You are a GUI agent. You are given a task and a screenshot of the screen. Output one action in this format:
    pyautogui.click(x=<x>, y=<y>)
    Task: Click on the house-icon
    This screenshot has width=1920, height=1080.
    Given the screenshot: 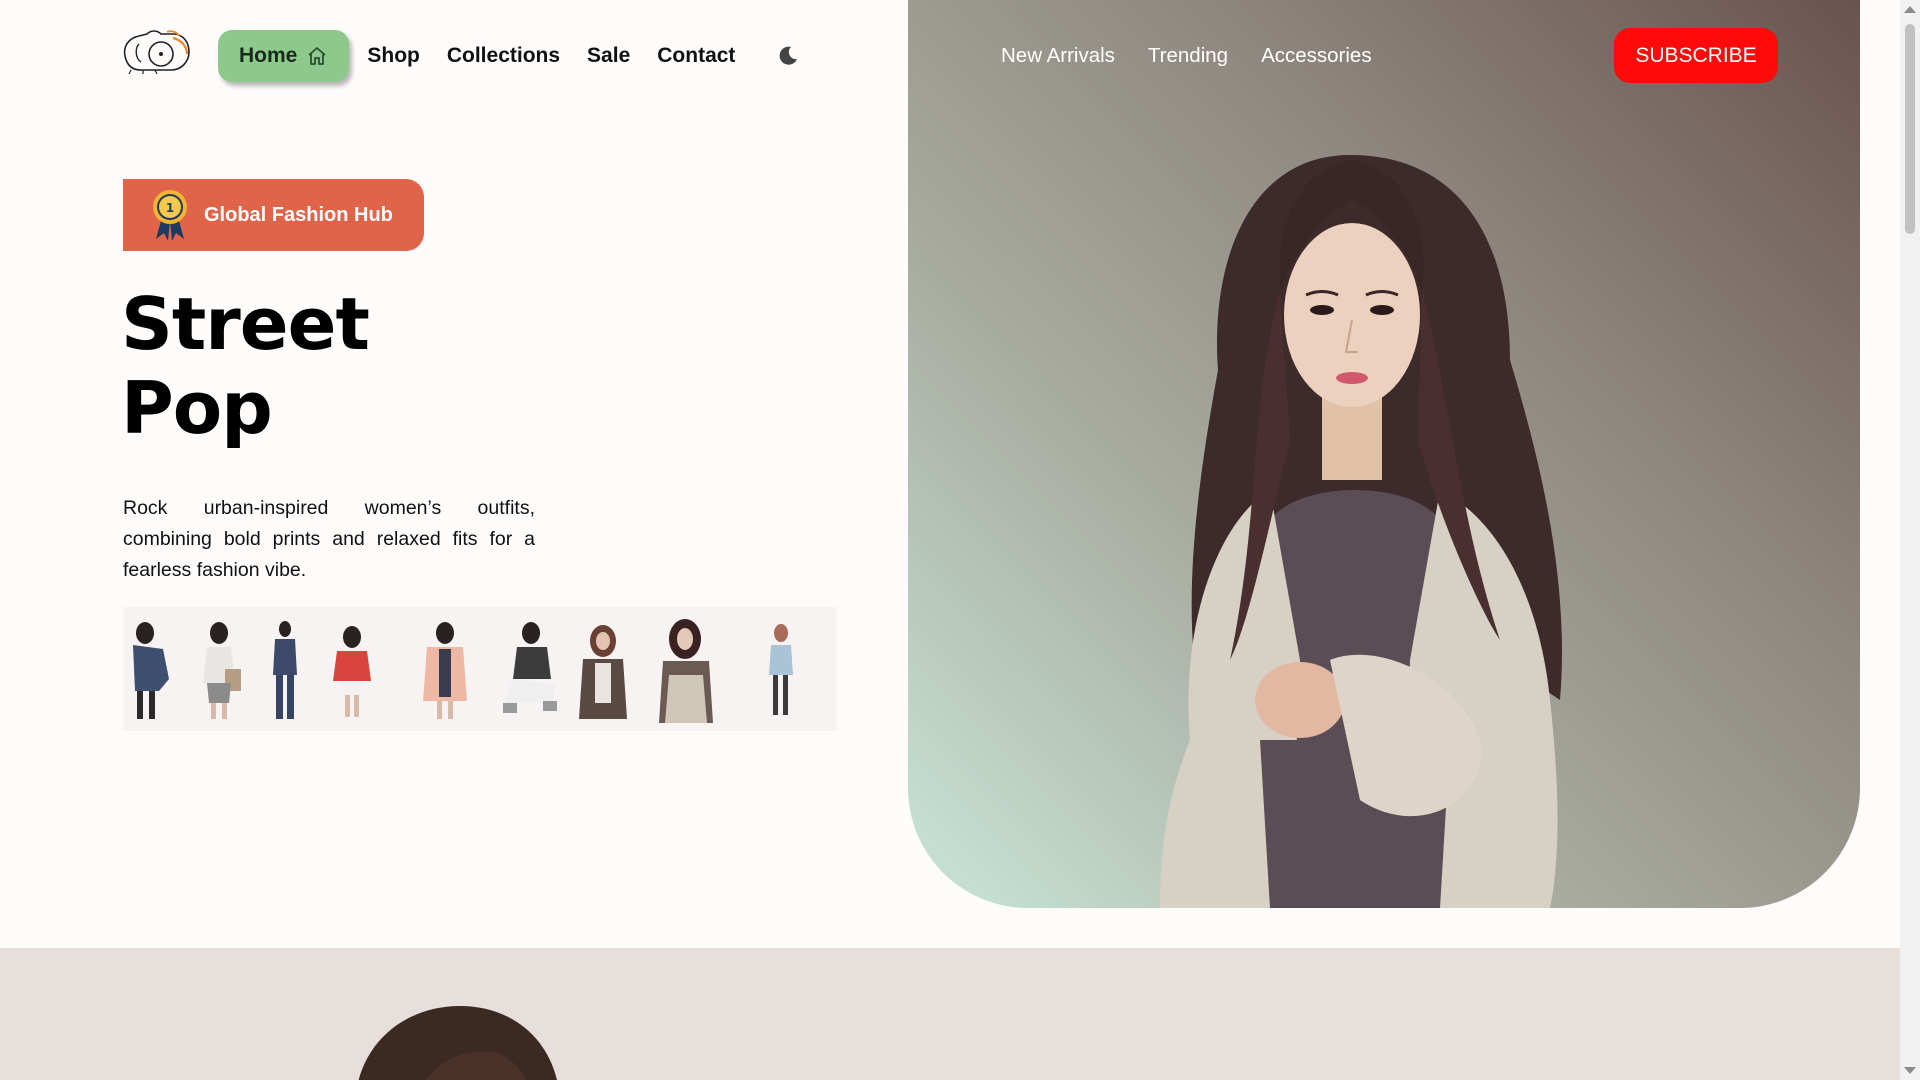 What is the action you would take?
    pyautogui.click(x=317, y=56)
    